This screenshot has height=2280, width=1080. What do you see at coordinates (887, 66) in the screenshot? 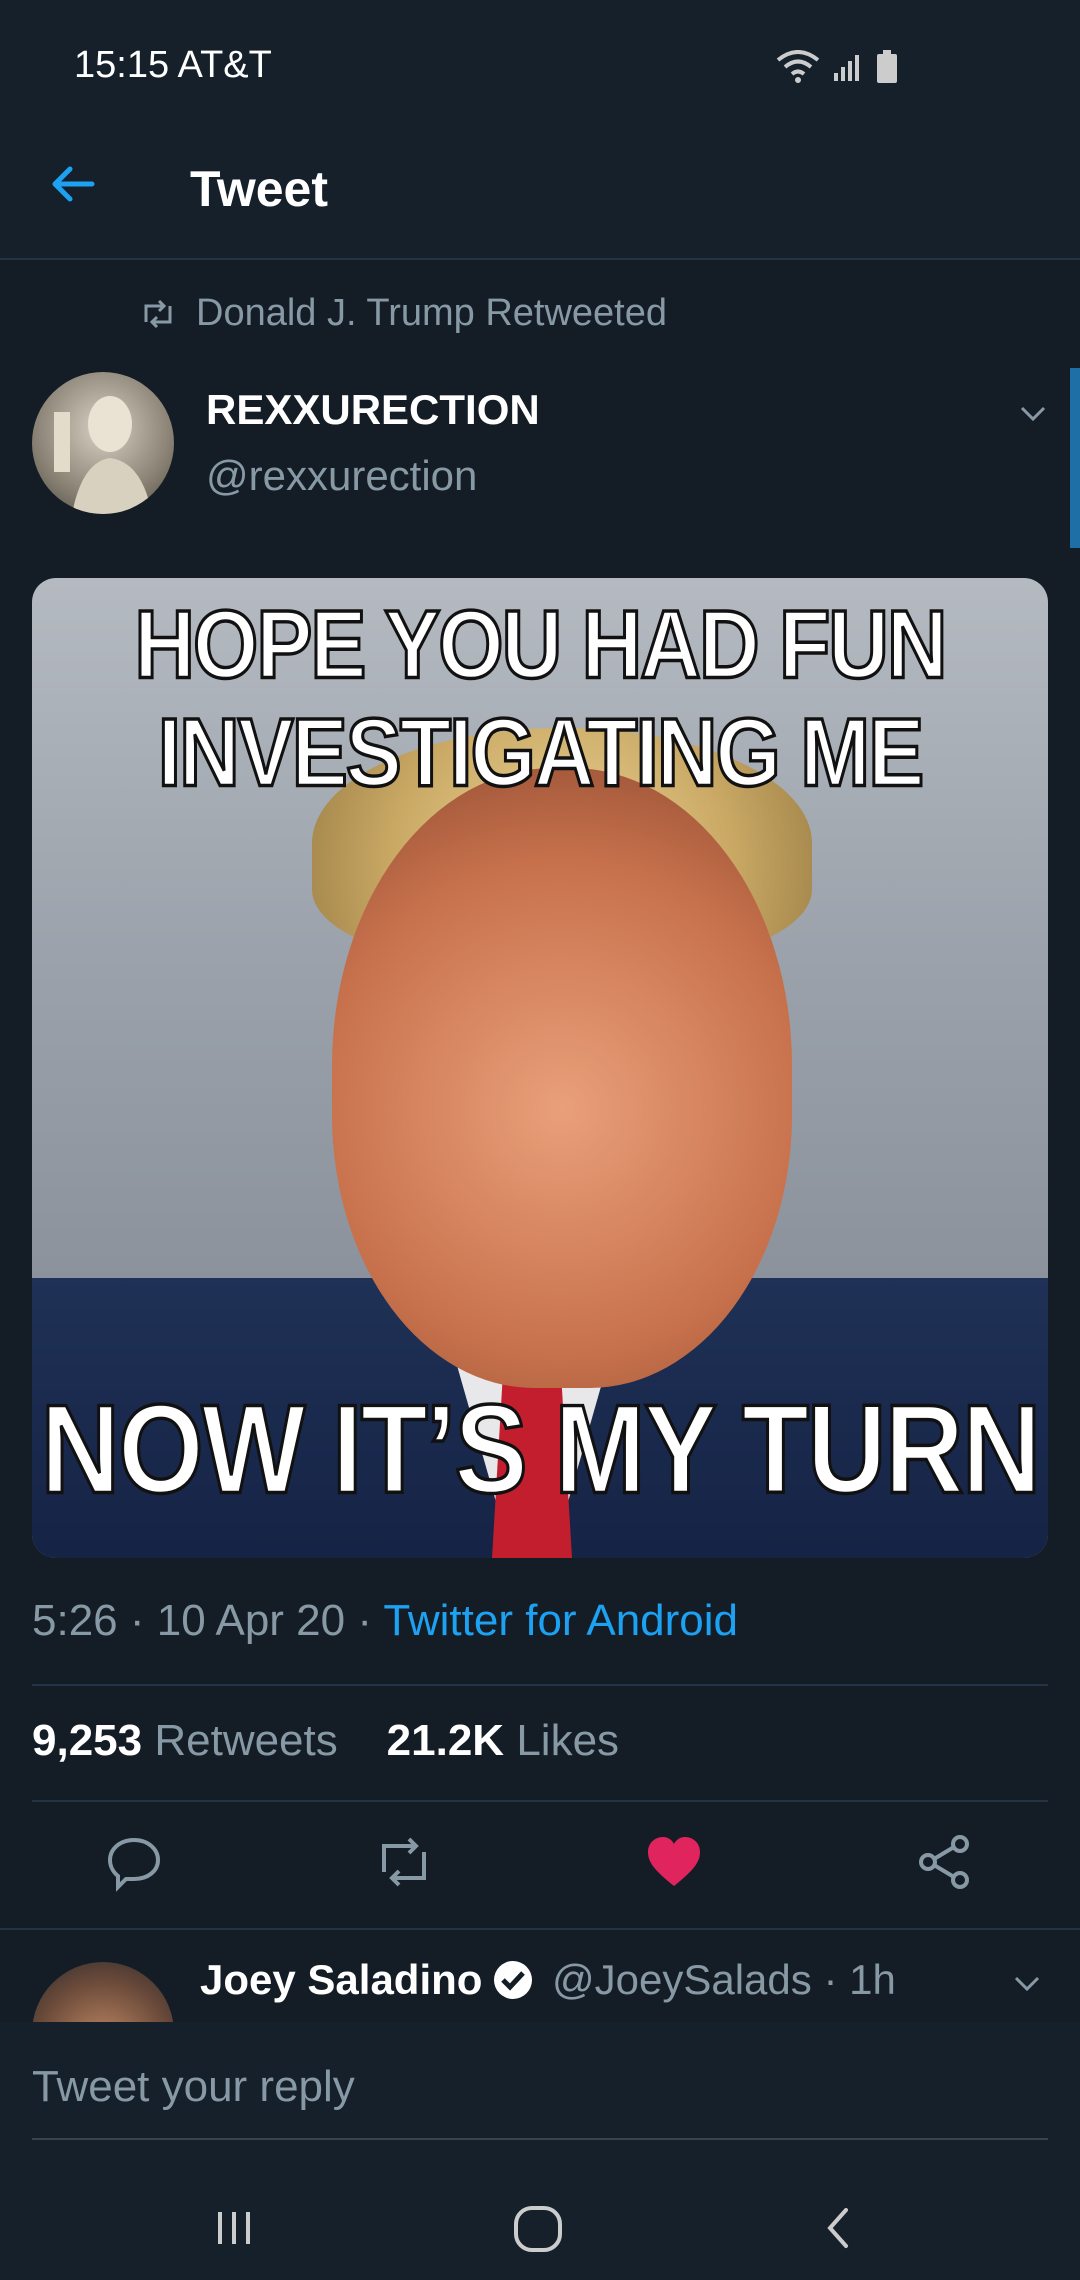
I see `battery-icon` at bounding box center [887, 66].